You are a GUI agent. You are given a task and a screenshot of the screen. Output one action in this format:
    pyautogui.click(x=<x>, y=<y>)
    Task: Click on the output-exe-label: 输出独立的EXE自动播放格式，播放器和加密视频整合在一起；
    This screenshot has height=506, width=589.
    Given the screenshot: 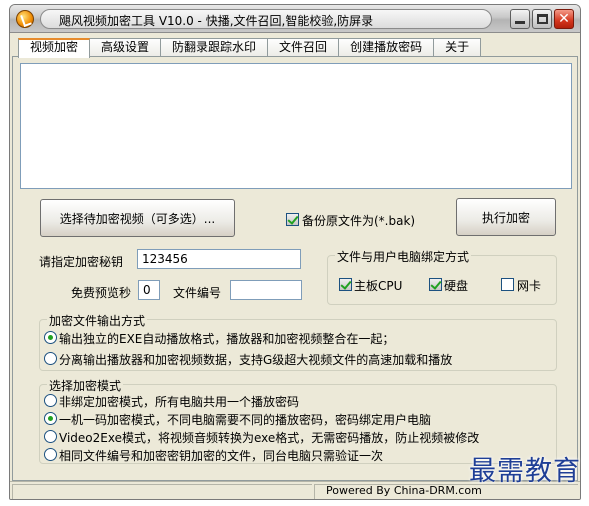 What is the action you would take?
    pyautogui.click(x=227, y=339)
    